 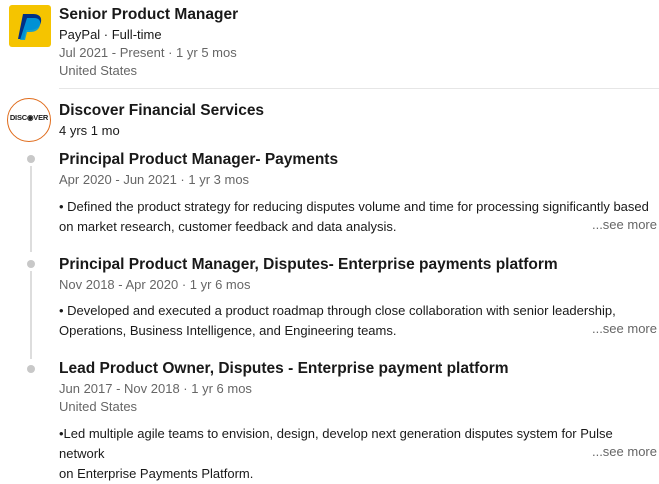 What do you see at coordinates (155, 284) in the screenshot?
I see `role-dates: Nov 2018 - Apr 2020 · 1 yr 6 mos` at bounding box center [155, 284].